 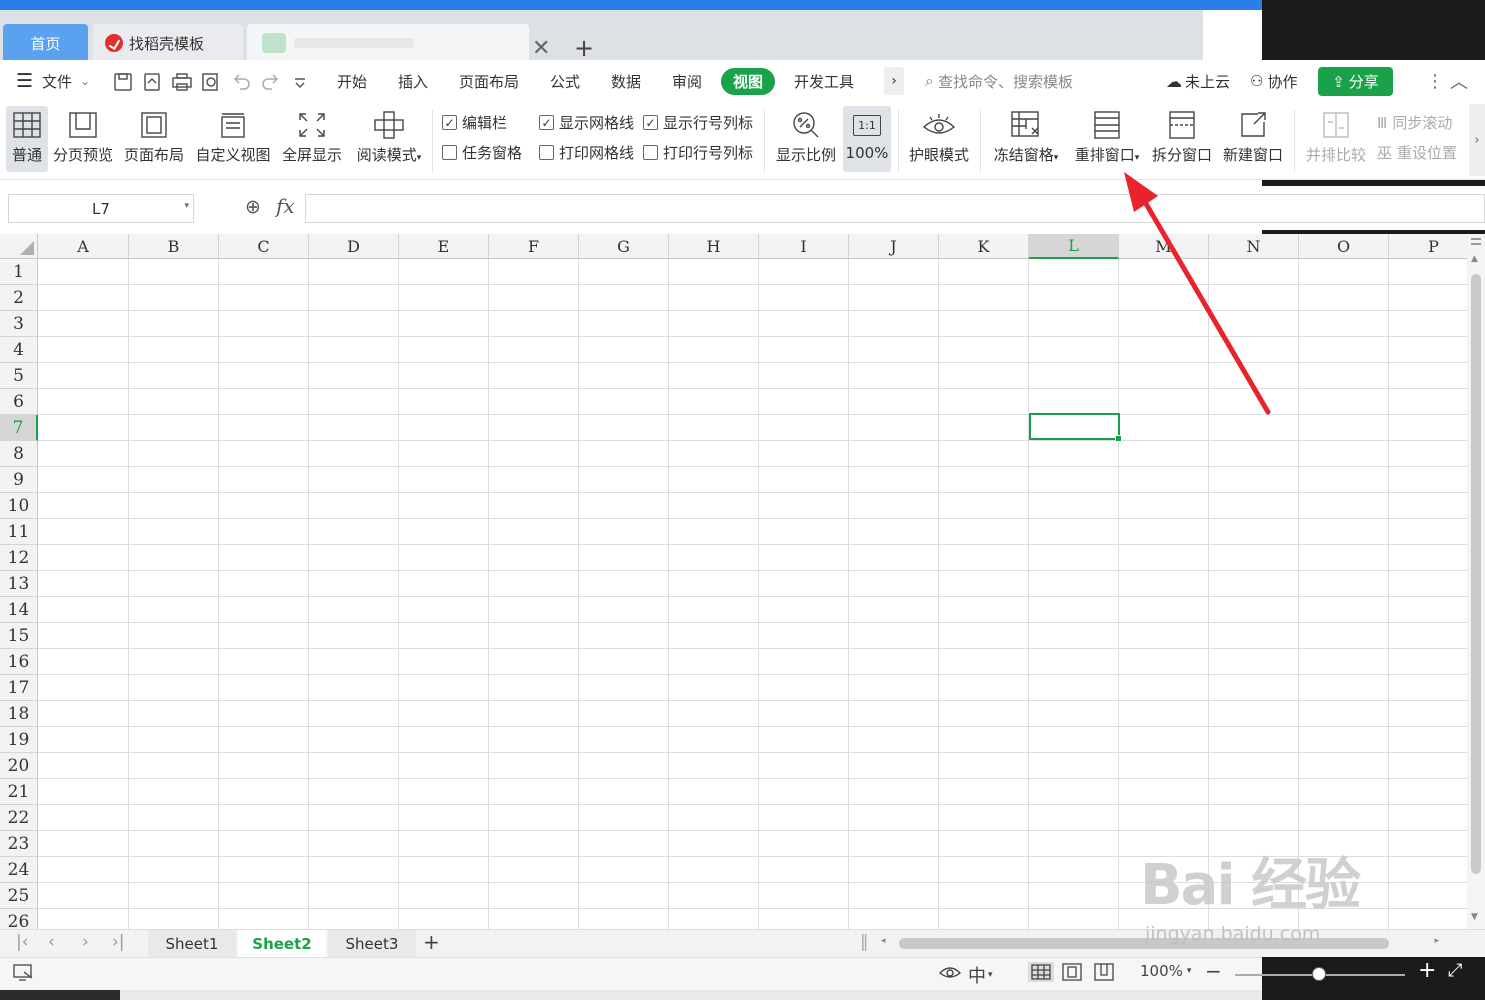 I want to click on sheet-tab-sheet1: Sheet1, so click(x=192, y=944).